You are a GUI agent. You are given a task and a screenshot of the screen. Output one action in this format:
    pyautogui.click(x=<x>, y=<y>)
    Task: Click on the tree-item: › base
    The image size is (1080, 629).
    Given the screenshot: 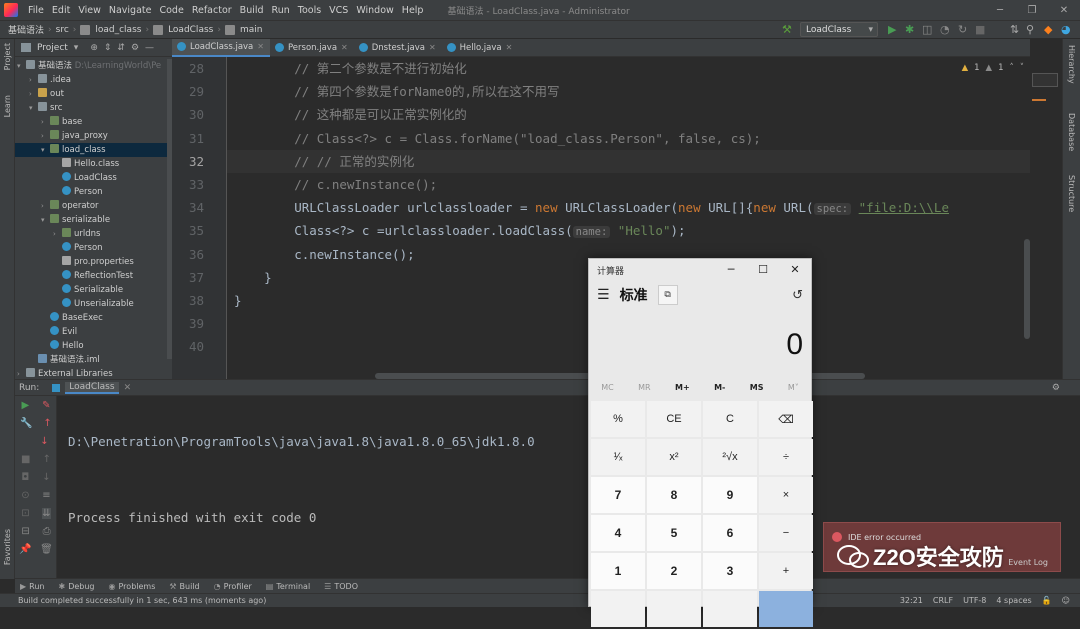 What is the action you would take?
    pyautogui.click(x=93, y=122)
    